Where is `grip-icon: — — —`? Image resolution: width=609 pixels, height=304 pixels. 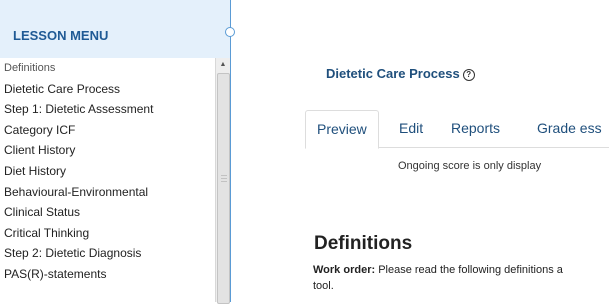 grip-icon: — — — is located at coordinates (224, 179).